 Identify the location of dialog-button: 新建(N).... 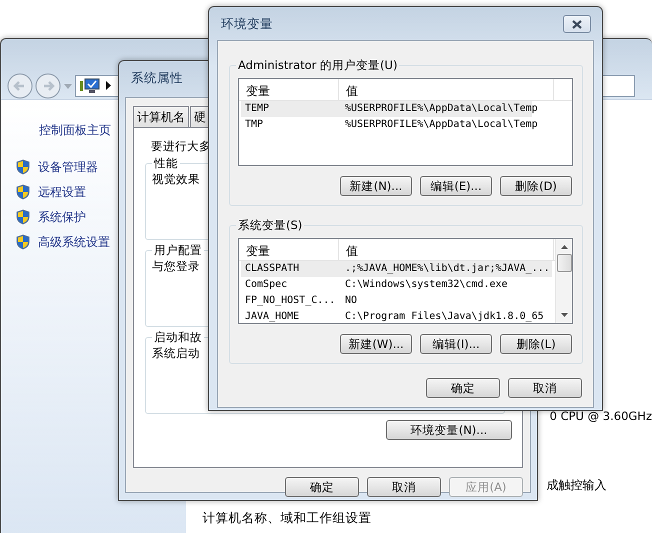
(376, 186).